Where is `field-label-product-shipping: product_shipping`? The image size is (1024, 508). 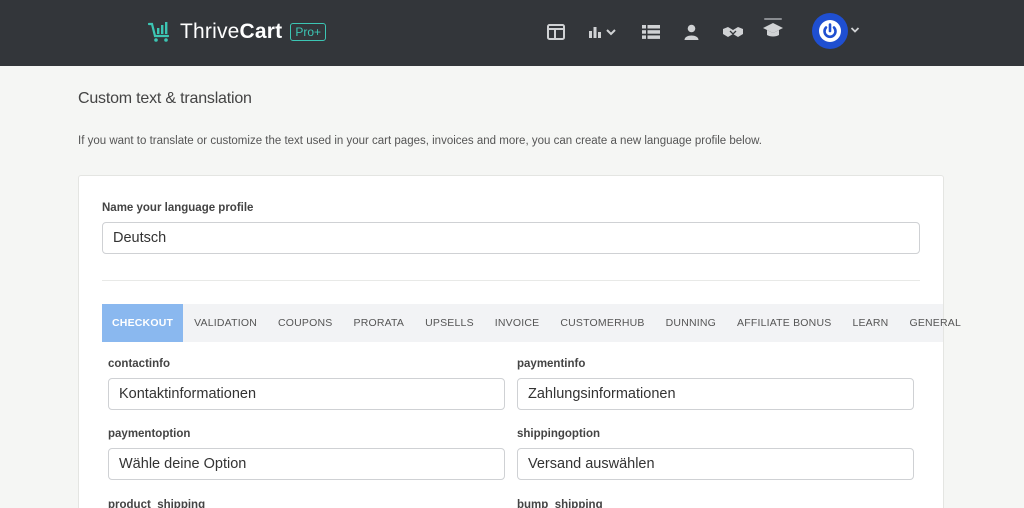 field-label-product-shipping: product_shipping is located at coordinates (157, 503).